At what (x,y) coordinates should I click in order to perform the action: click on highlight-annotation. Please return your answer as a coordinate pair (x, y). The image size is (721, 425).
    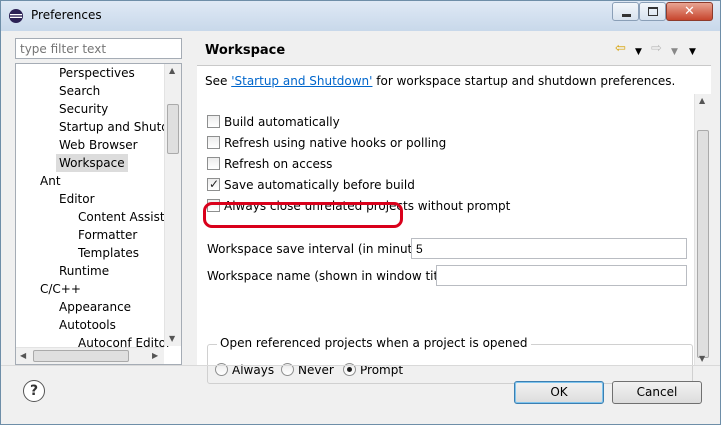
    Looking at the image, I should click on (303, 215).